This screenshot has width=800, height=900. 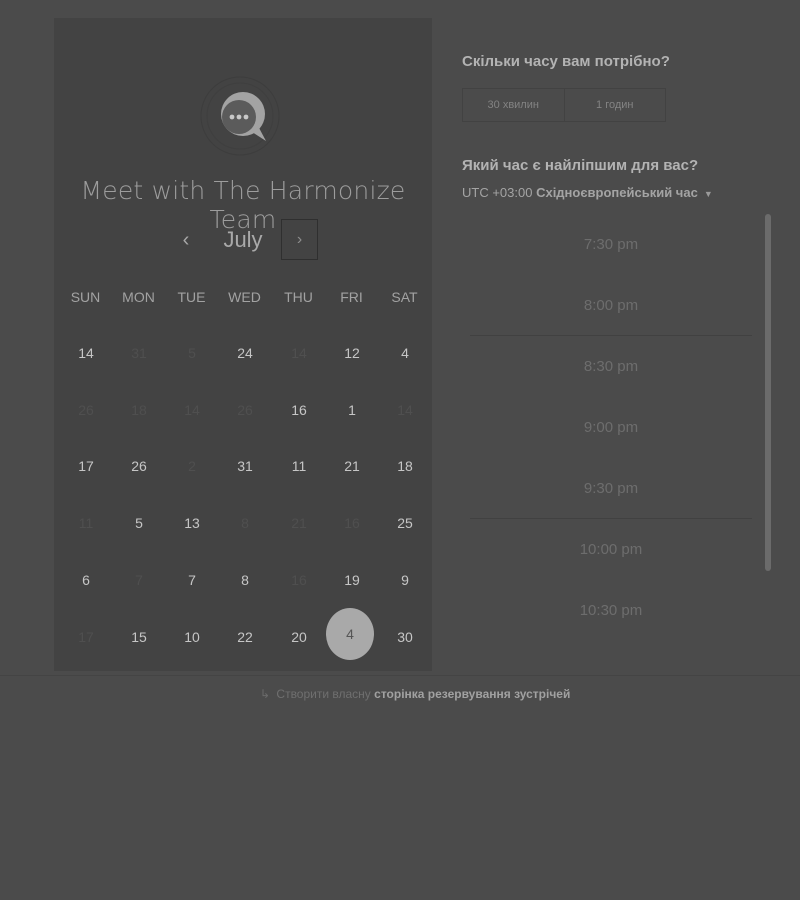 I want to click on calendar-day: 24, so click(x=245, y=353).